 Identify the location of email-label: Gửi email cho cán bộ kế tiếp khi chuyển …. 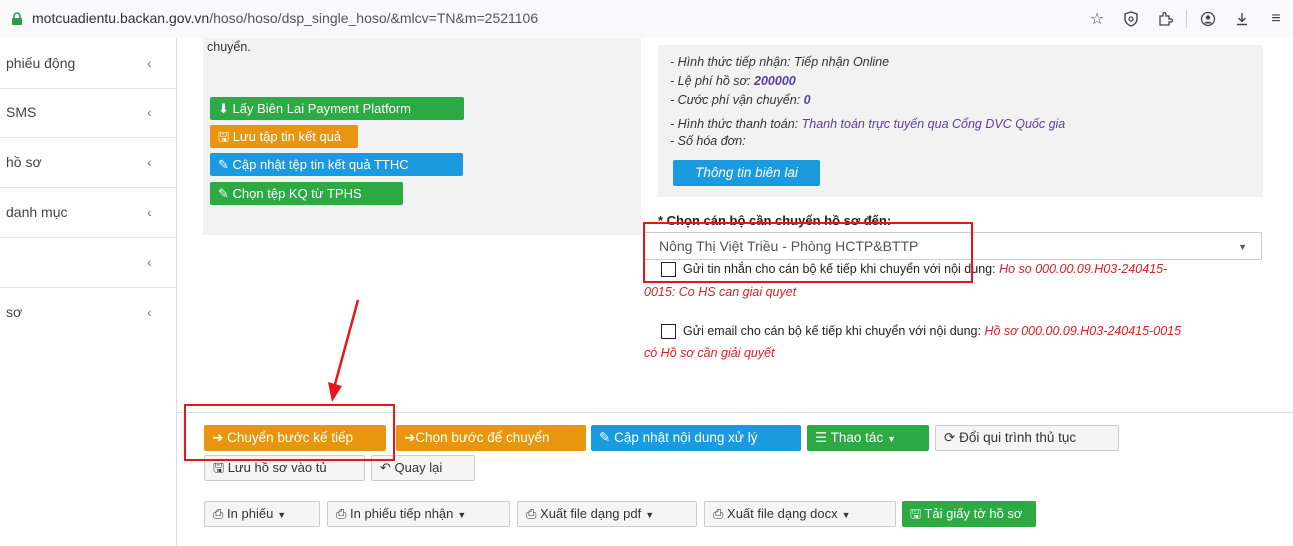
(832, 331).